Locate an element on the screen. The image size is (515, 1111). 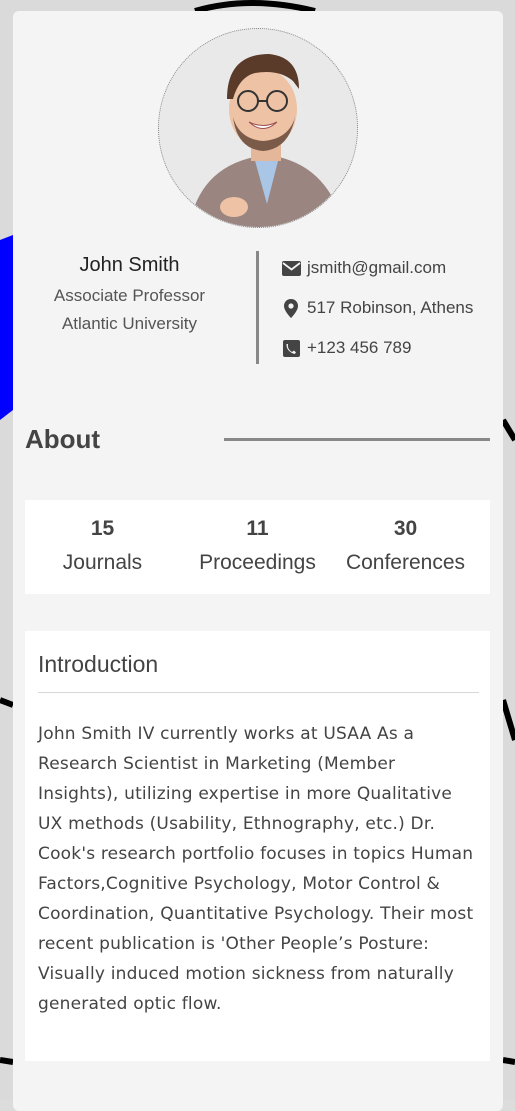
stat-label: Proceedings is located at coordinates (257, 562).